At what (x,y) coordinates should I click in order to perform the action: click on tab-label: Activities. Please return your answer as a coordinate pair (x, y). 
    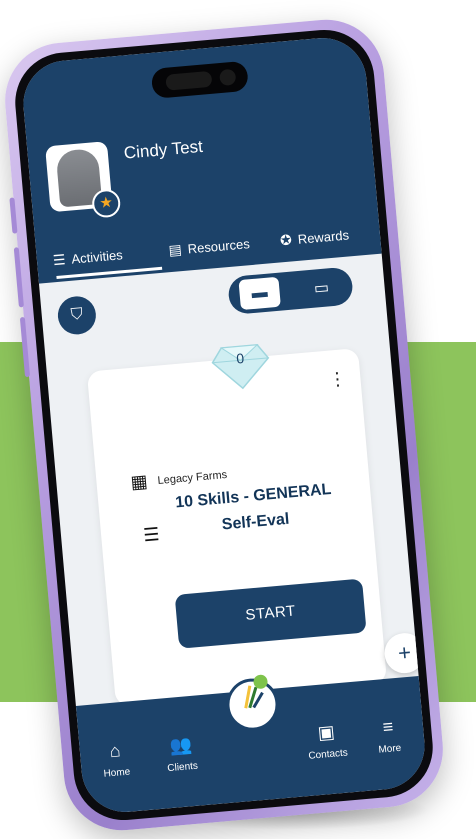
    Looking at the image, I should click on (97, 257).